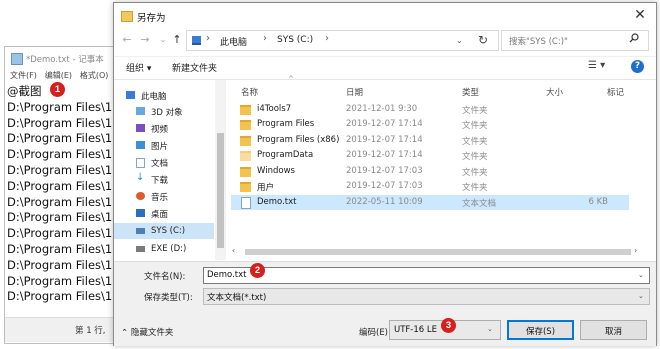 This screenshot has height=349, width=660. Describe the element at coordinates (194, 67) in the screenshot. I see `new-folder-button: 新建文件夹` at that location.